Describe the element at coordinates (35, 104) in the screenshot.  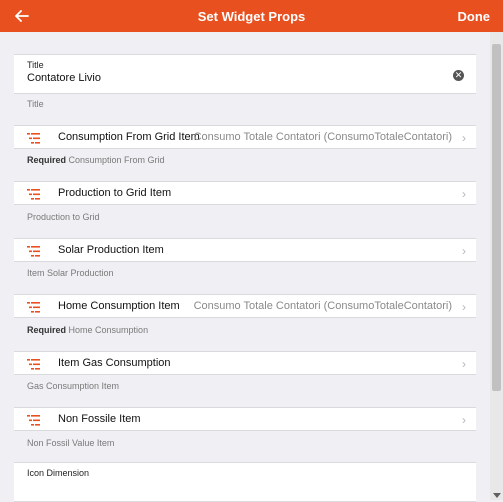
I see `title-hint: Title` at that location.